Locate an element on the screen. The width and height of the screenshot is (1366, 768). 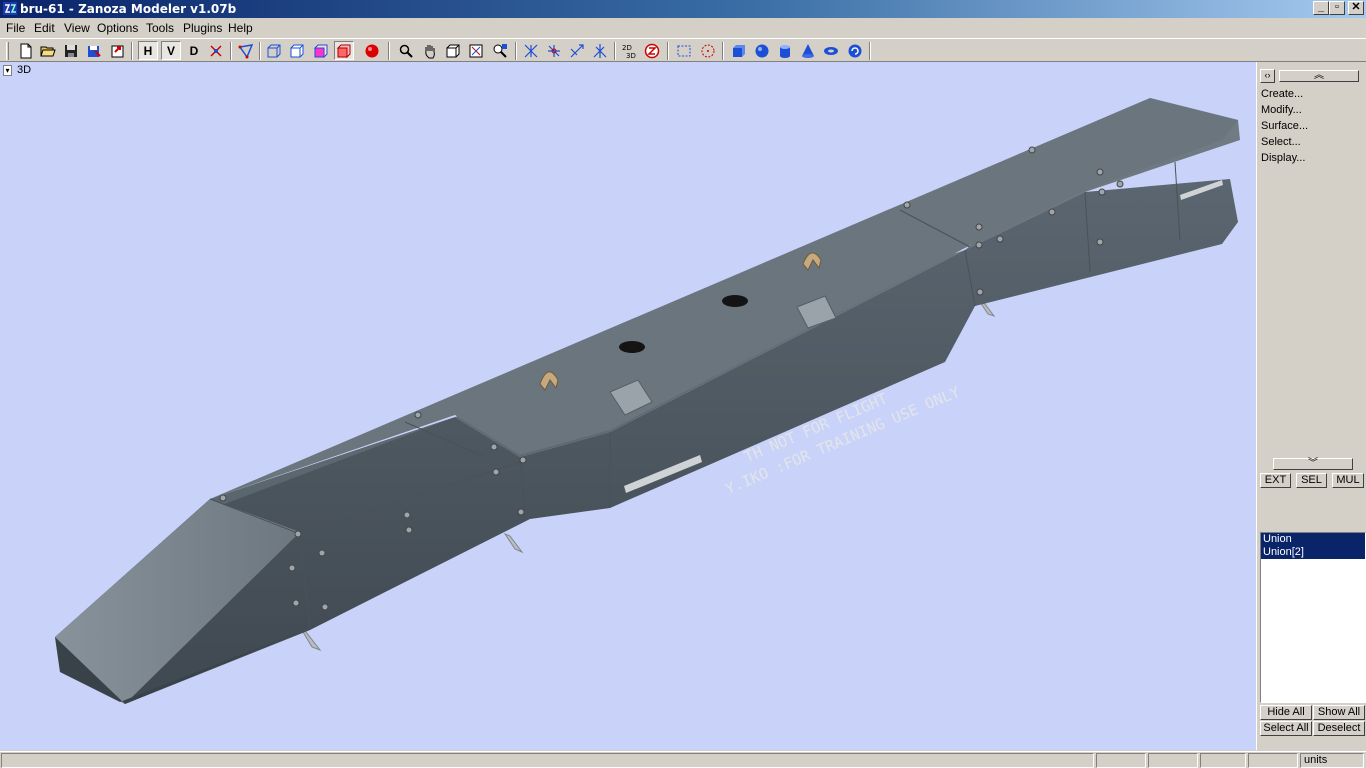
zoom-all-button is located at coordinates (500, 50).